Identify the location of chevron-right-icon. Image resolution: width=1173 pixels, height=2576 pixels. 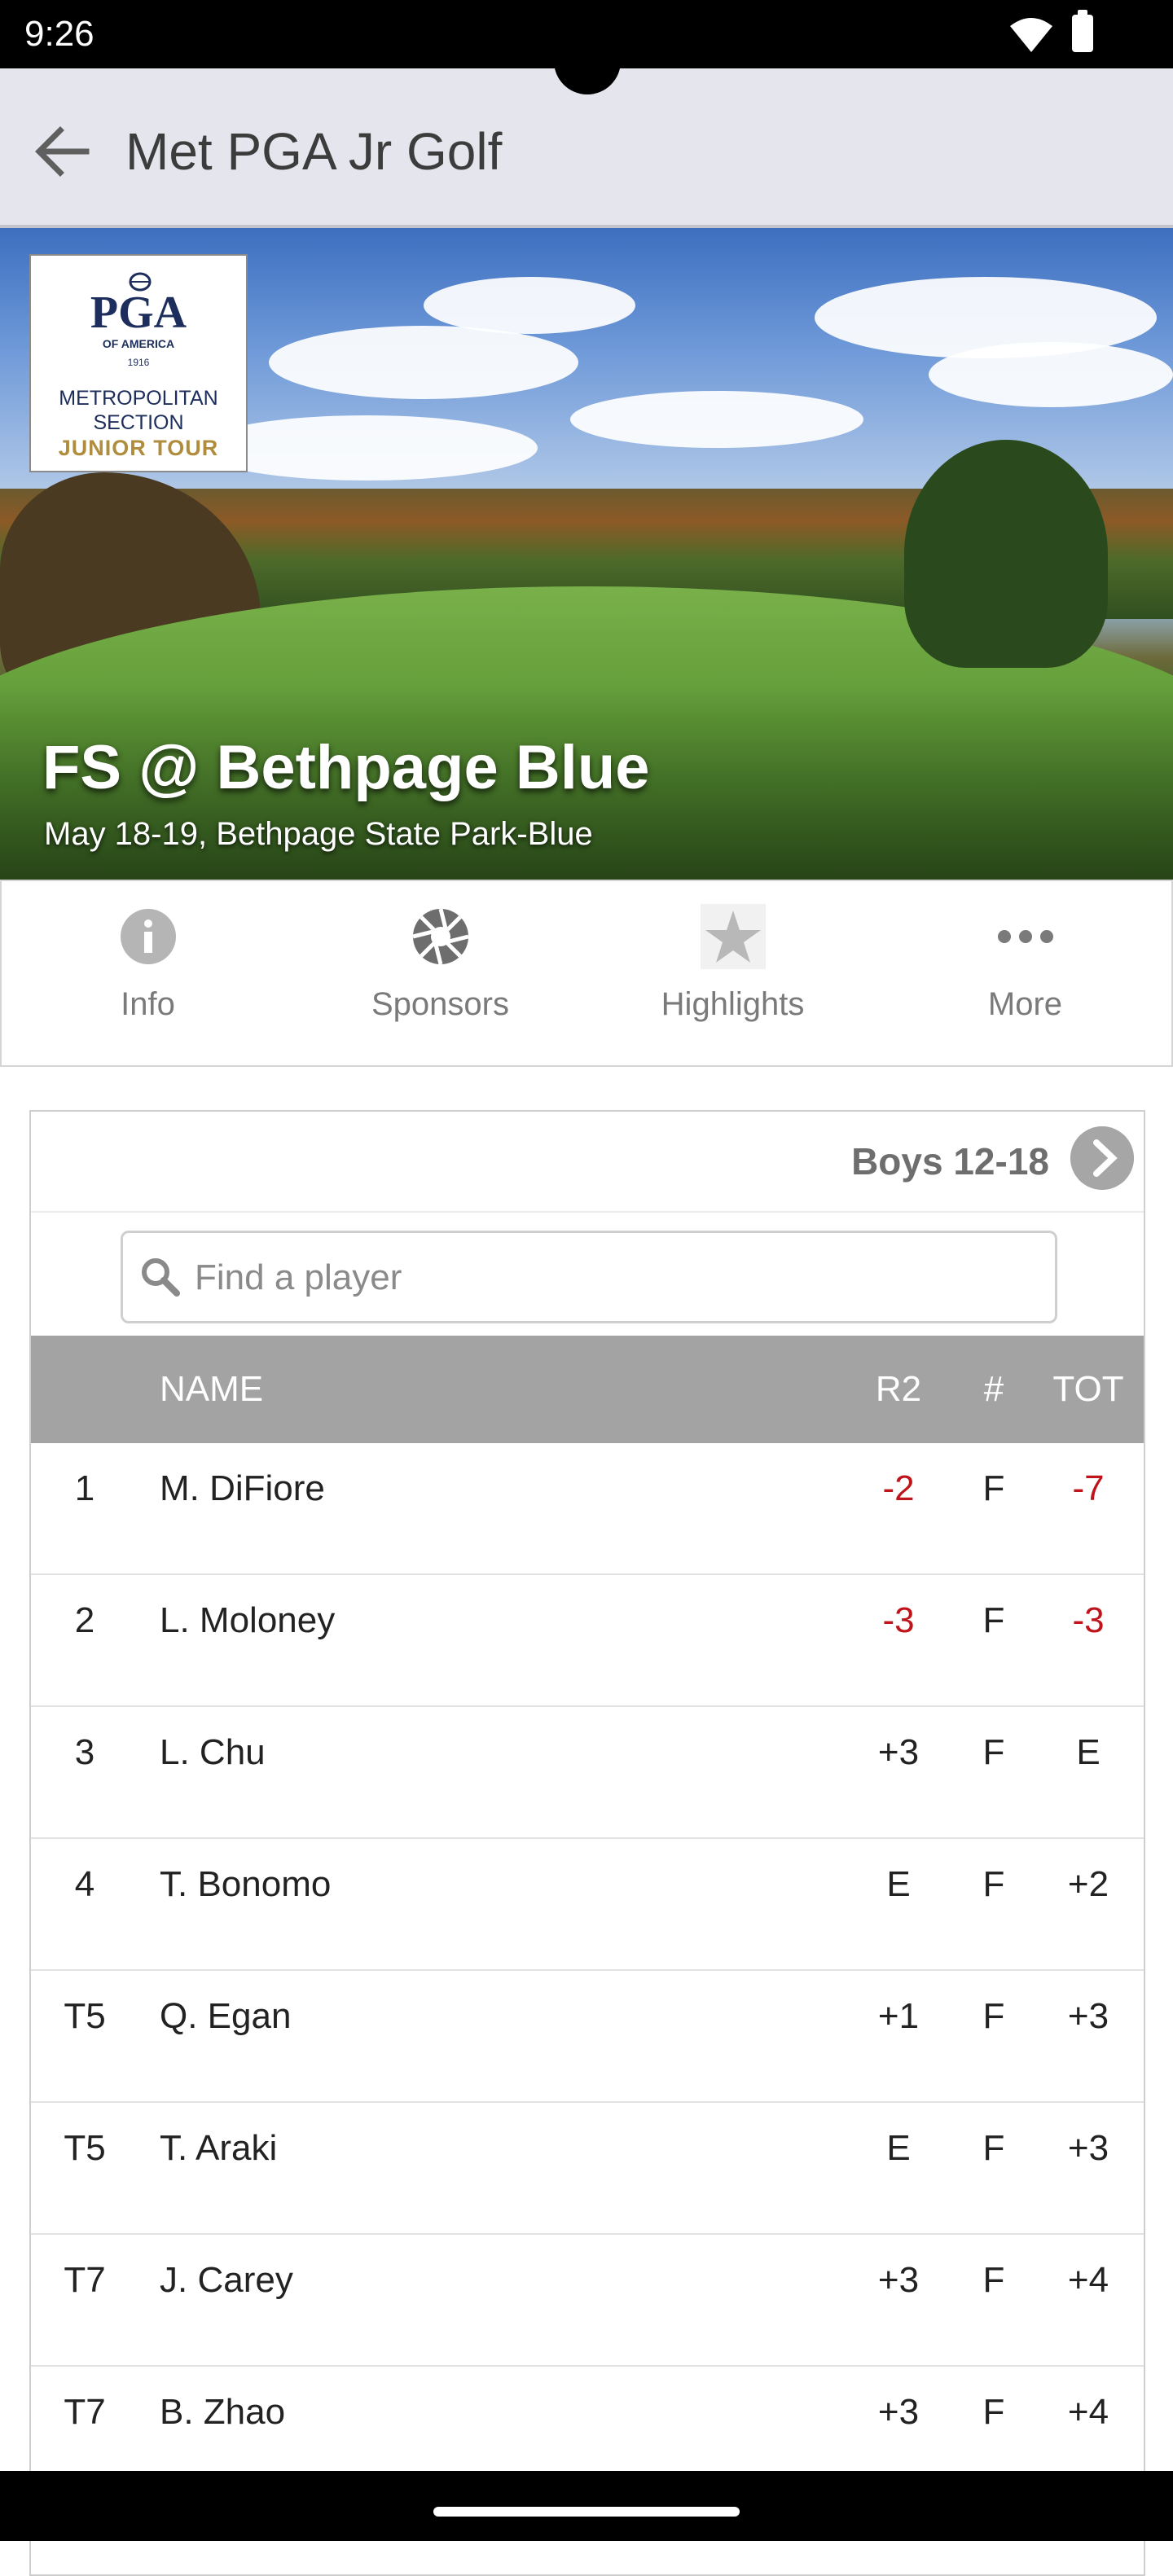
(1102, 1158).